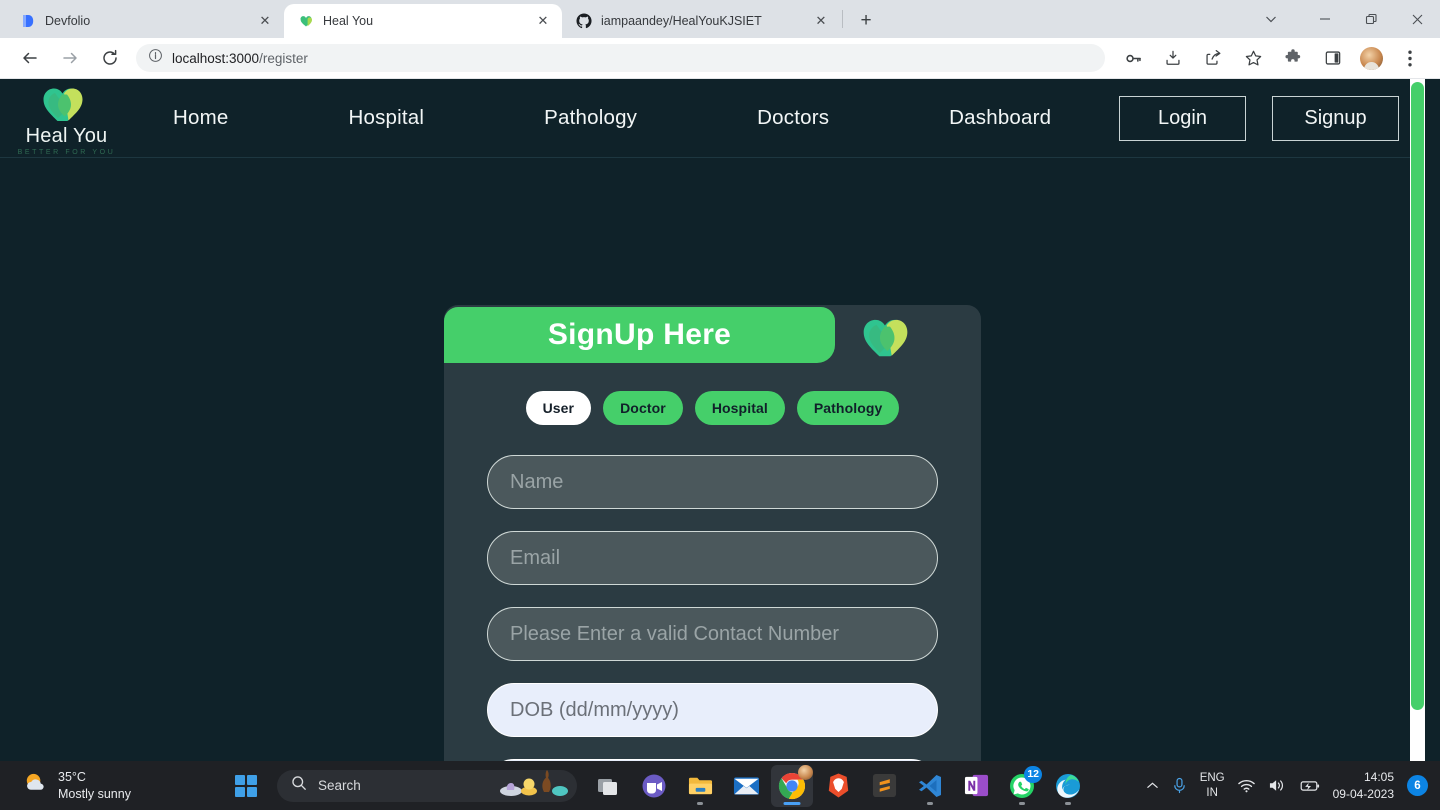 Image resolution: width=1440 pixels, height=810 pixels. Describe the element at coordinates (792, 785) in the screenshot. I see `taskbar-app-chrome` at that location.